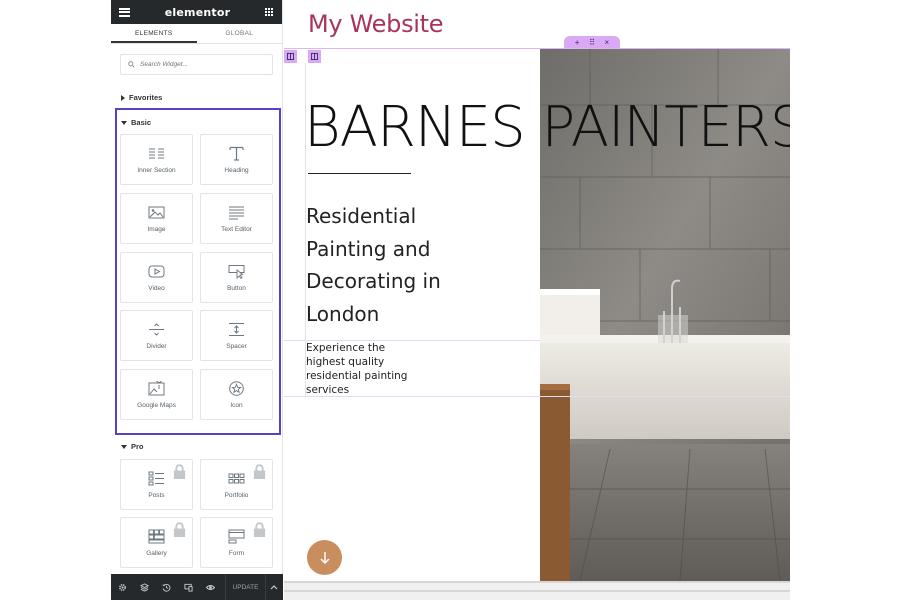  What do you see at coordinates (236, 229) in the screenshot?
I see `widget-label: Text Editor` at bounding box center [236, 229].